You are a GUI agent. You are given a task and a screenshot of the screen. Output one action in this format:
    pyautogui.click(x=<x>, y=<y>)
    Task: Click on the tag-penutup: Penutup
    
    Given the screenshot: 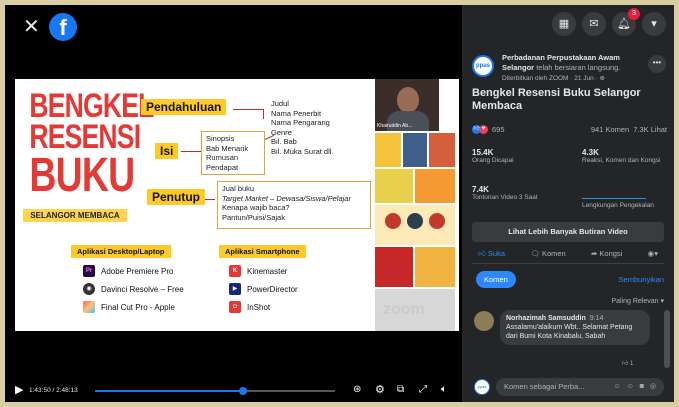 What is the action you would take?
    pyautogui.click(x=176, y=197)
    